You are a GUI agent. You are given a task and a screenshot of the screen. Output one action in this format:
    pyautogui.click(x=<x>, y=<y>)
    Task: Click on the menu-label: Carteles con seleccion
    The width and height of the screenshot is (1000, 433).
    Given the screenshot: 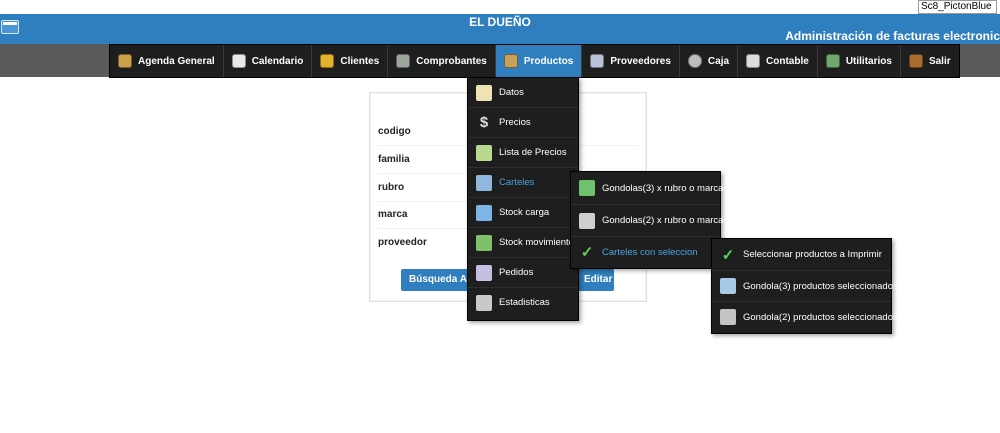 What is the action you would take?
    pyautogui.click(x=650, y=252)
    